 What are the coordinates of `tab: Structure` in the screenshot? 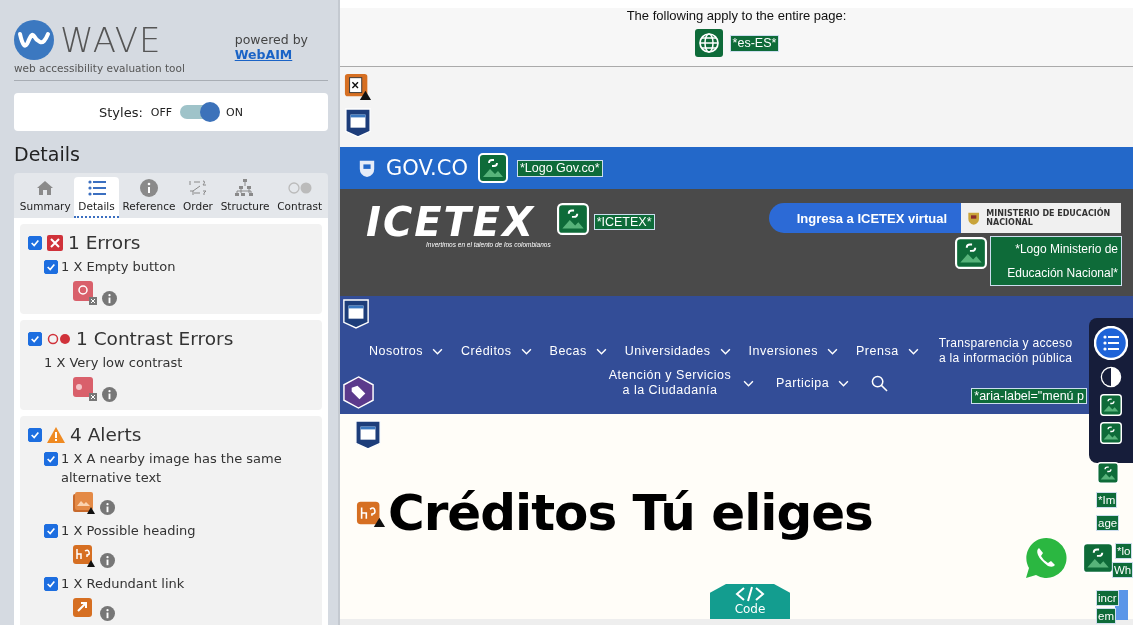 It's located at (245, 197).